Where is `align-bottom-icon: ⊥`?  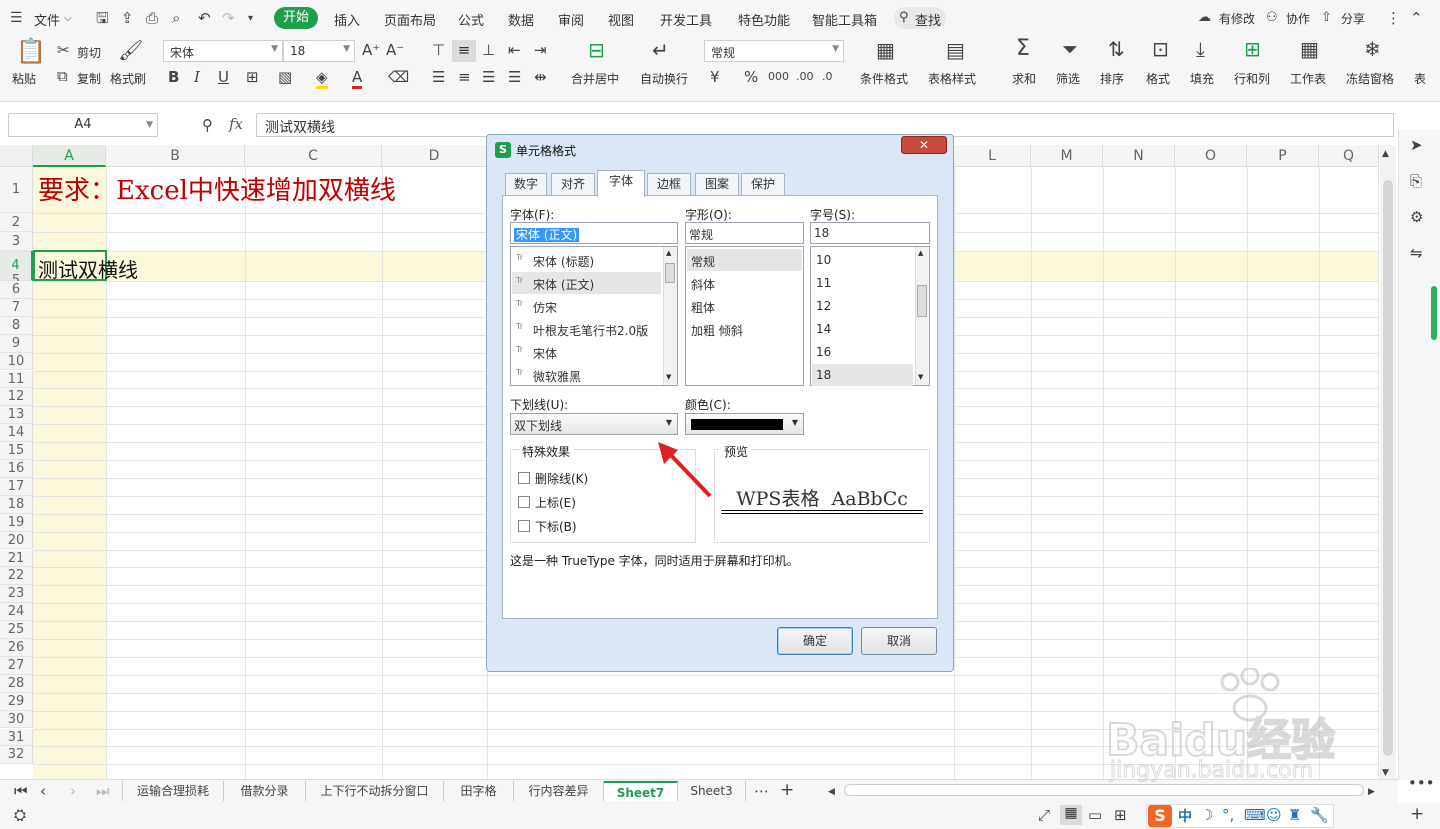 align-bottom-icon: ⊥ is located at coordinates (488, 50).